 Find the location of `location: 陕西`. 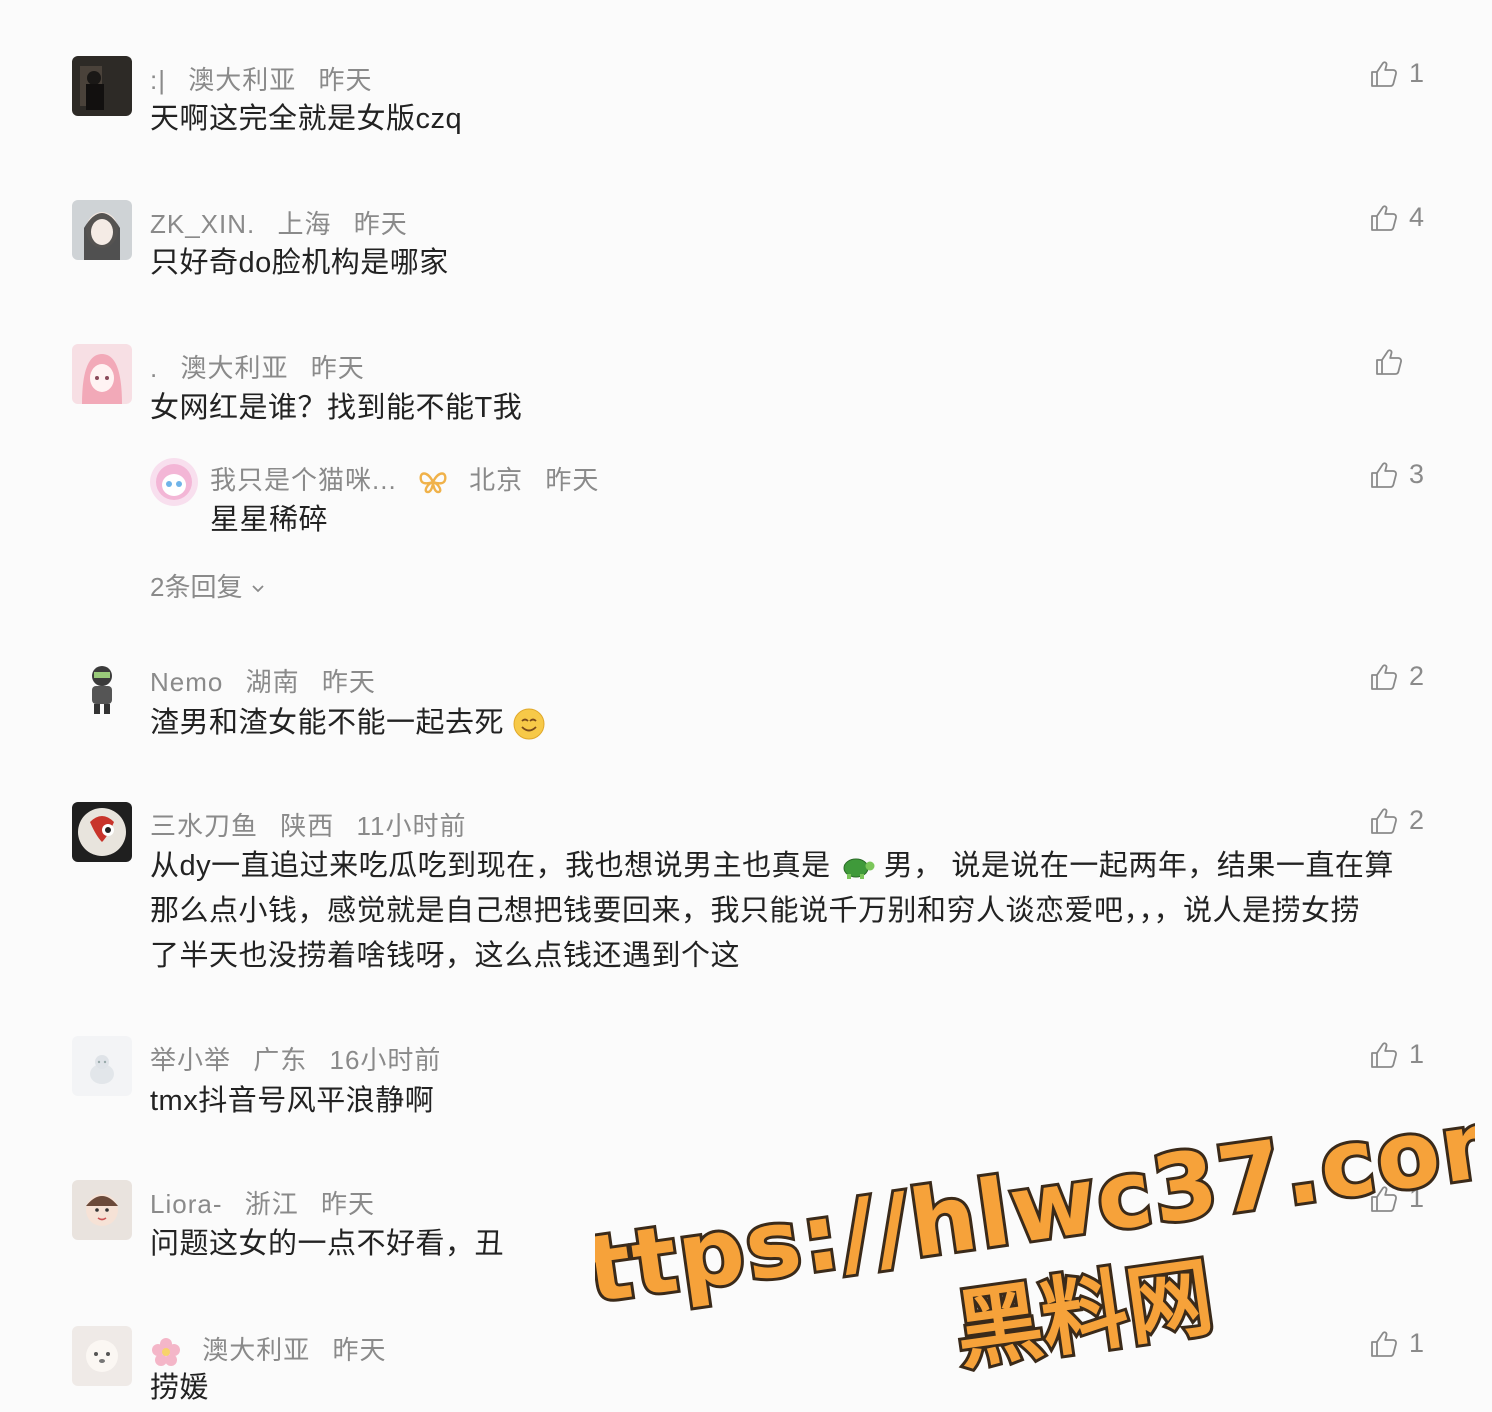

location: 陕西 is located at coordinates (307, 826).